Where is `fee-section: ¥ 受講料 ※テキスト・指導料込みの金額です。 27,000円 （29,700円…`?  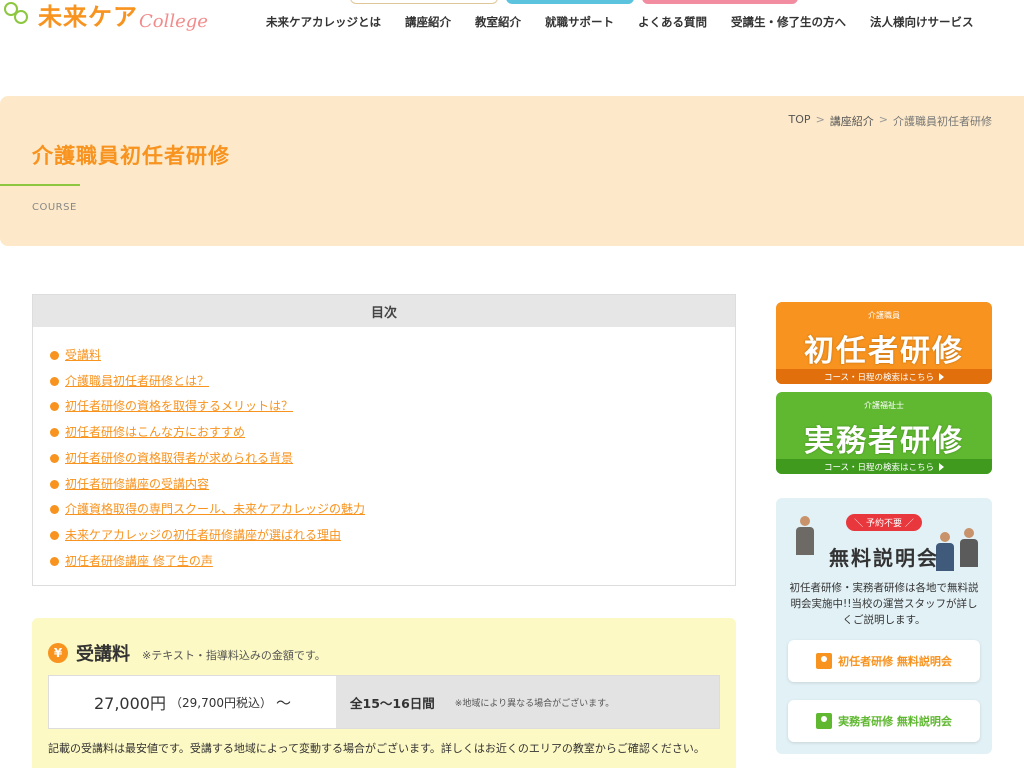 fee-section: ¥ 受講料 ※テキスト・指導料込みの金額です。 27,000円 （29,700円… is located at coordinates (384, 693).